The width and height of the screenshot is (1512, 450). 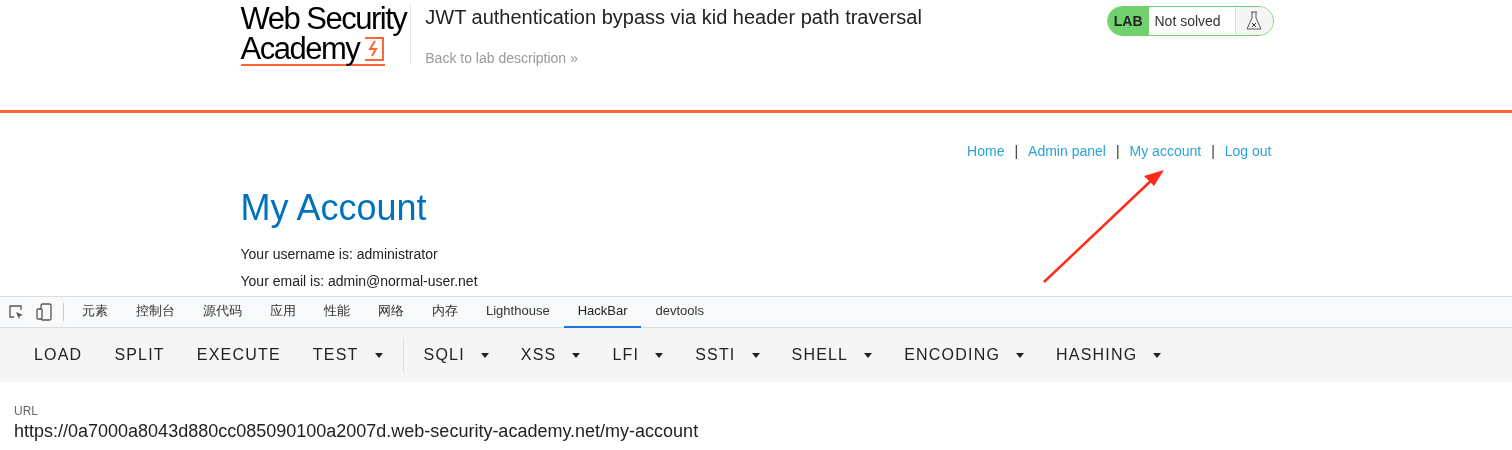 What do you see at coordinates (155, 312) in the screenshot?
I see `devtools-tab: 控制台` at bounding box center [155, 312].